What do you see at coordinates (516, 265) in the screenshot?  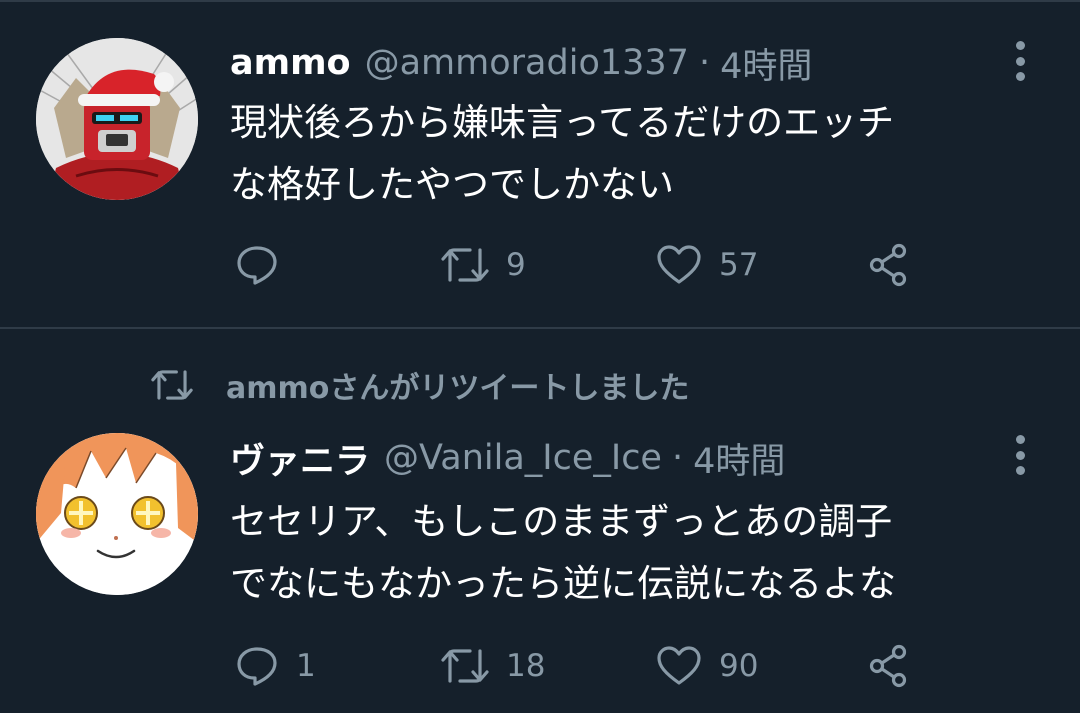 I see `retweet-count: 9` at bounding box center [516, 265].